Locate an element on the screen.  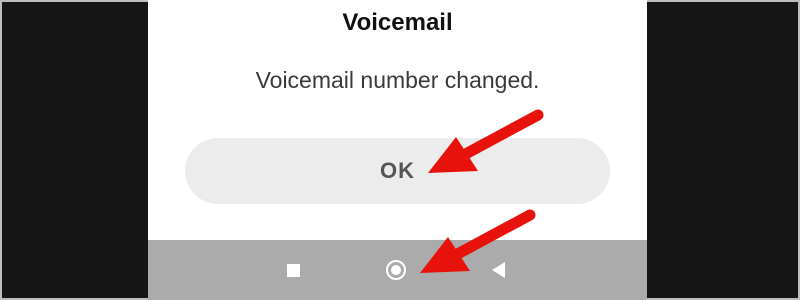
dialog-message: Voicemail number changed. is located at coordinates (397, 80).